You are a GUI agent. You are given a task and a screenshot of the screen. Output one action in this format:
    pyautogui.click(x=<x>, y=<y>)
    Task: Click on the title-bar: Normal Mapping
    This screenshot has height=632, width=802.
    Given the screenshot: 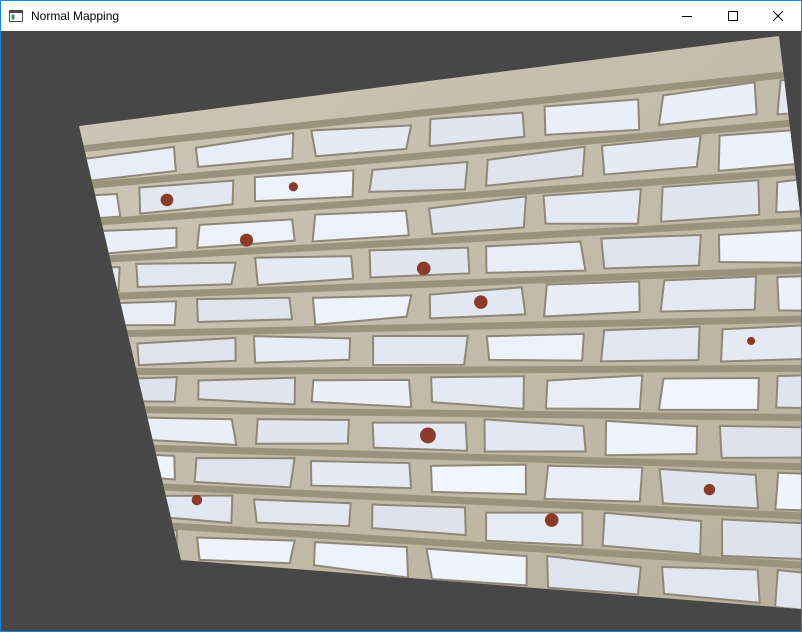 What is the action you would take?
    pyautogui.click(x=401, y=16)
    